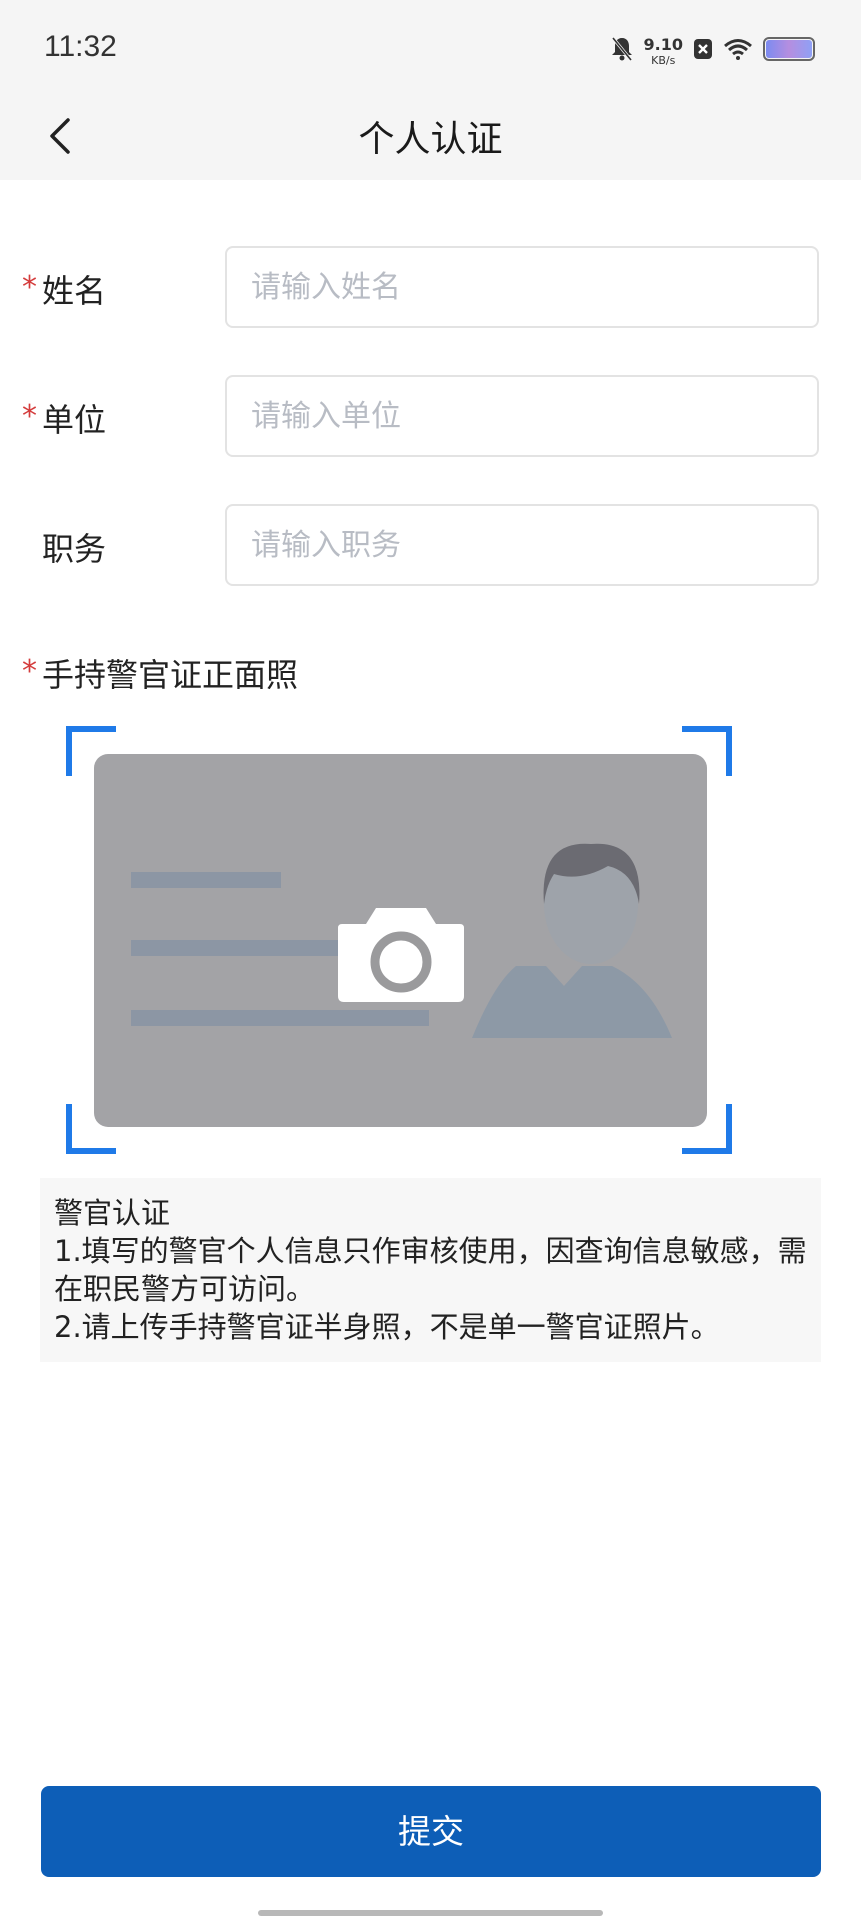 This screenshot has height=1920, width=861. I want to click on status-time: 11:32, so click(80, 46).